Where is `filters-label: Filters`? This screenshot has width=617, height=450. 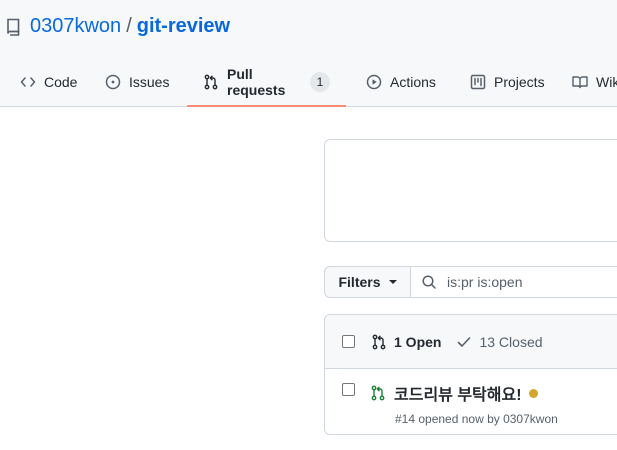 filters-label: Filters is located at coordinates (359, 282).